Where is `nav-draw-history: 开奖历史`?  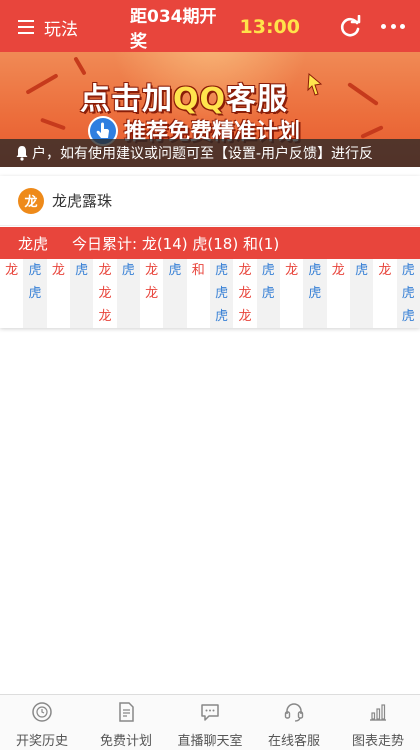
nav-draw-history: 开奖历史 is located at coordinates (42, 722).